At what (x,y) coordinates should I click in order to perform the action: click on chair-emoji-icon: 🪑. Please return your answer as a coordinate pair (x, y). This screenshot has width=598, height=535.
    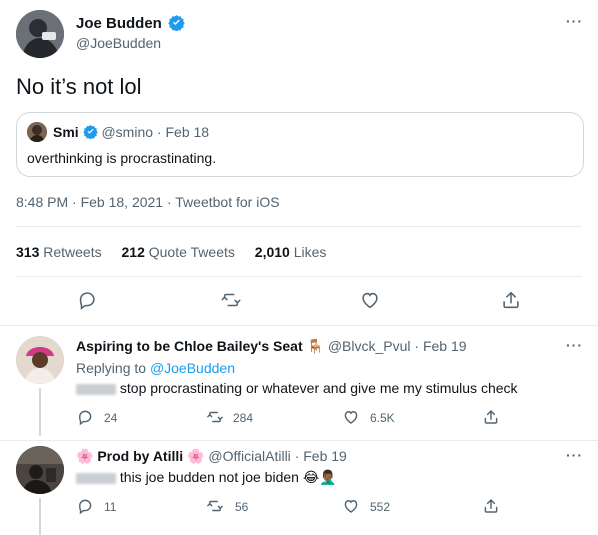
    Looking at the image, I should click on (315, 346).